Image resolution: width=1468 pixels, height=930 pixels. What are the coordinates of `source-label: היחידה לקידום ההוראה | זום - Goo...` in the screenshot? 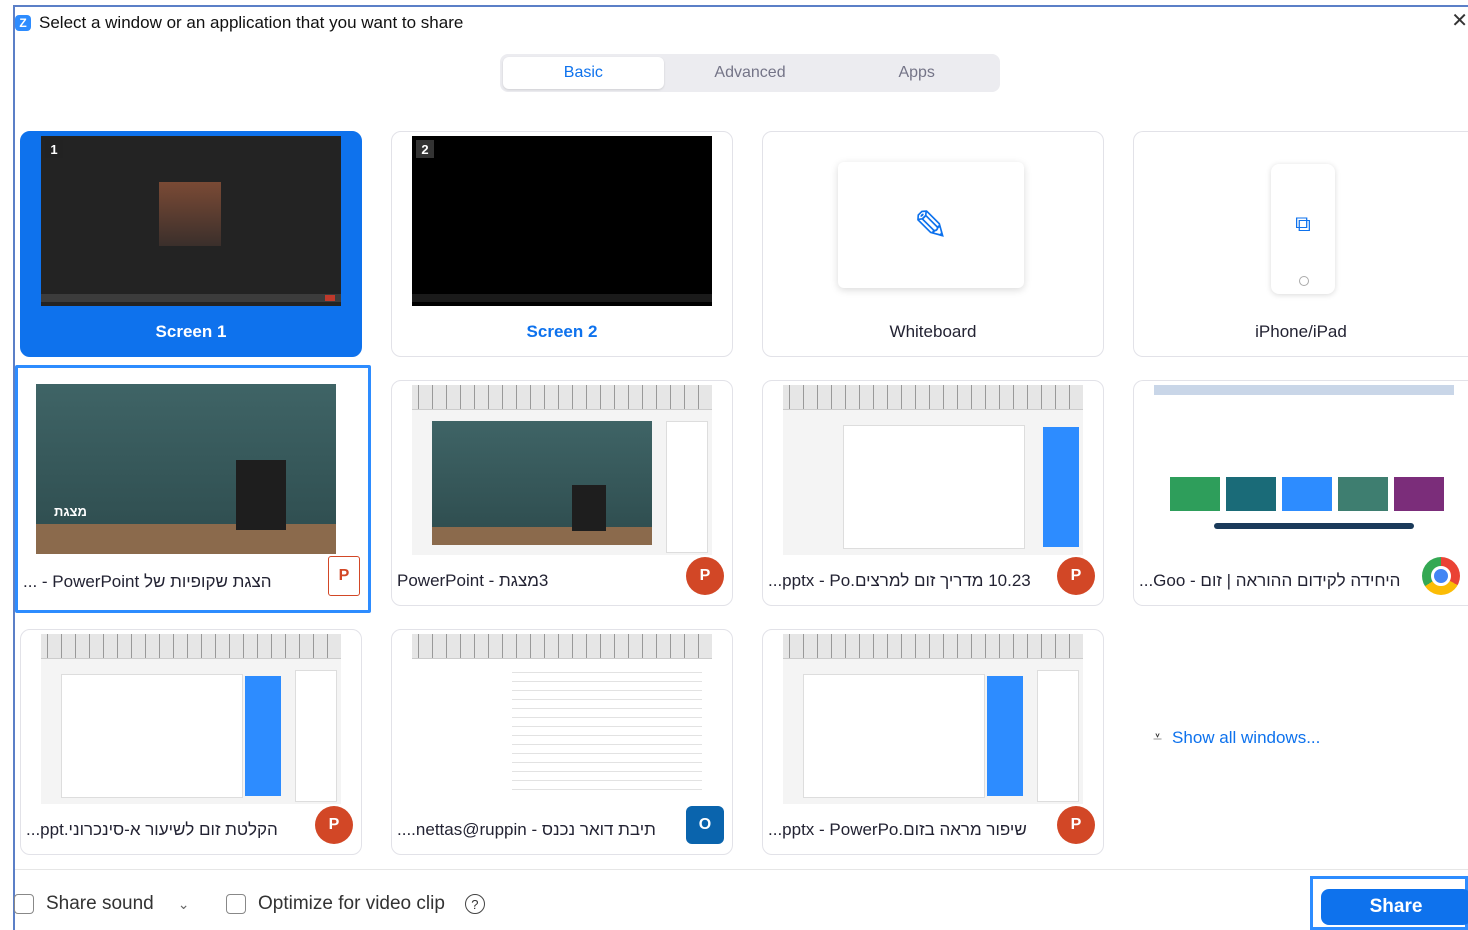 It's located at (1270, 580).